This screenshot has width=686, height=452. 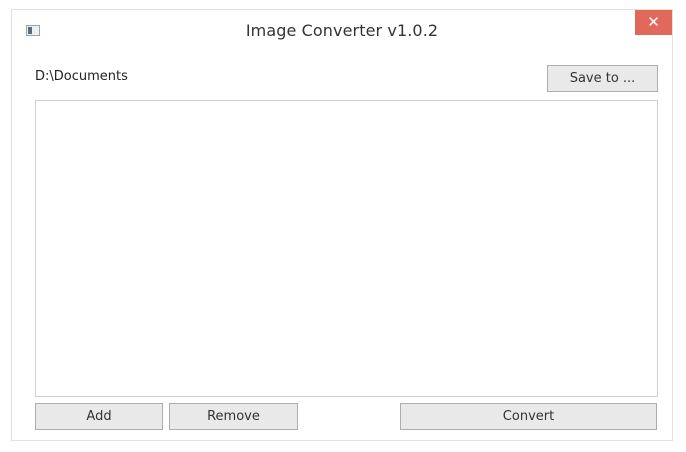 I want to click on title-bar: Image Converter v1.0.2 ✕, so click(x=342, y=31).